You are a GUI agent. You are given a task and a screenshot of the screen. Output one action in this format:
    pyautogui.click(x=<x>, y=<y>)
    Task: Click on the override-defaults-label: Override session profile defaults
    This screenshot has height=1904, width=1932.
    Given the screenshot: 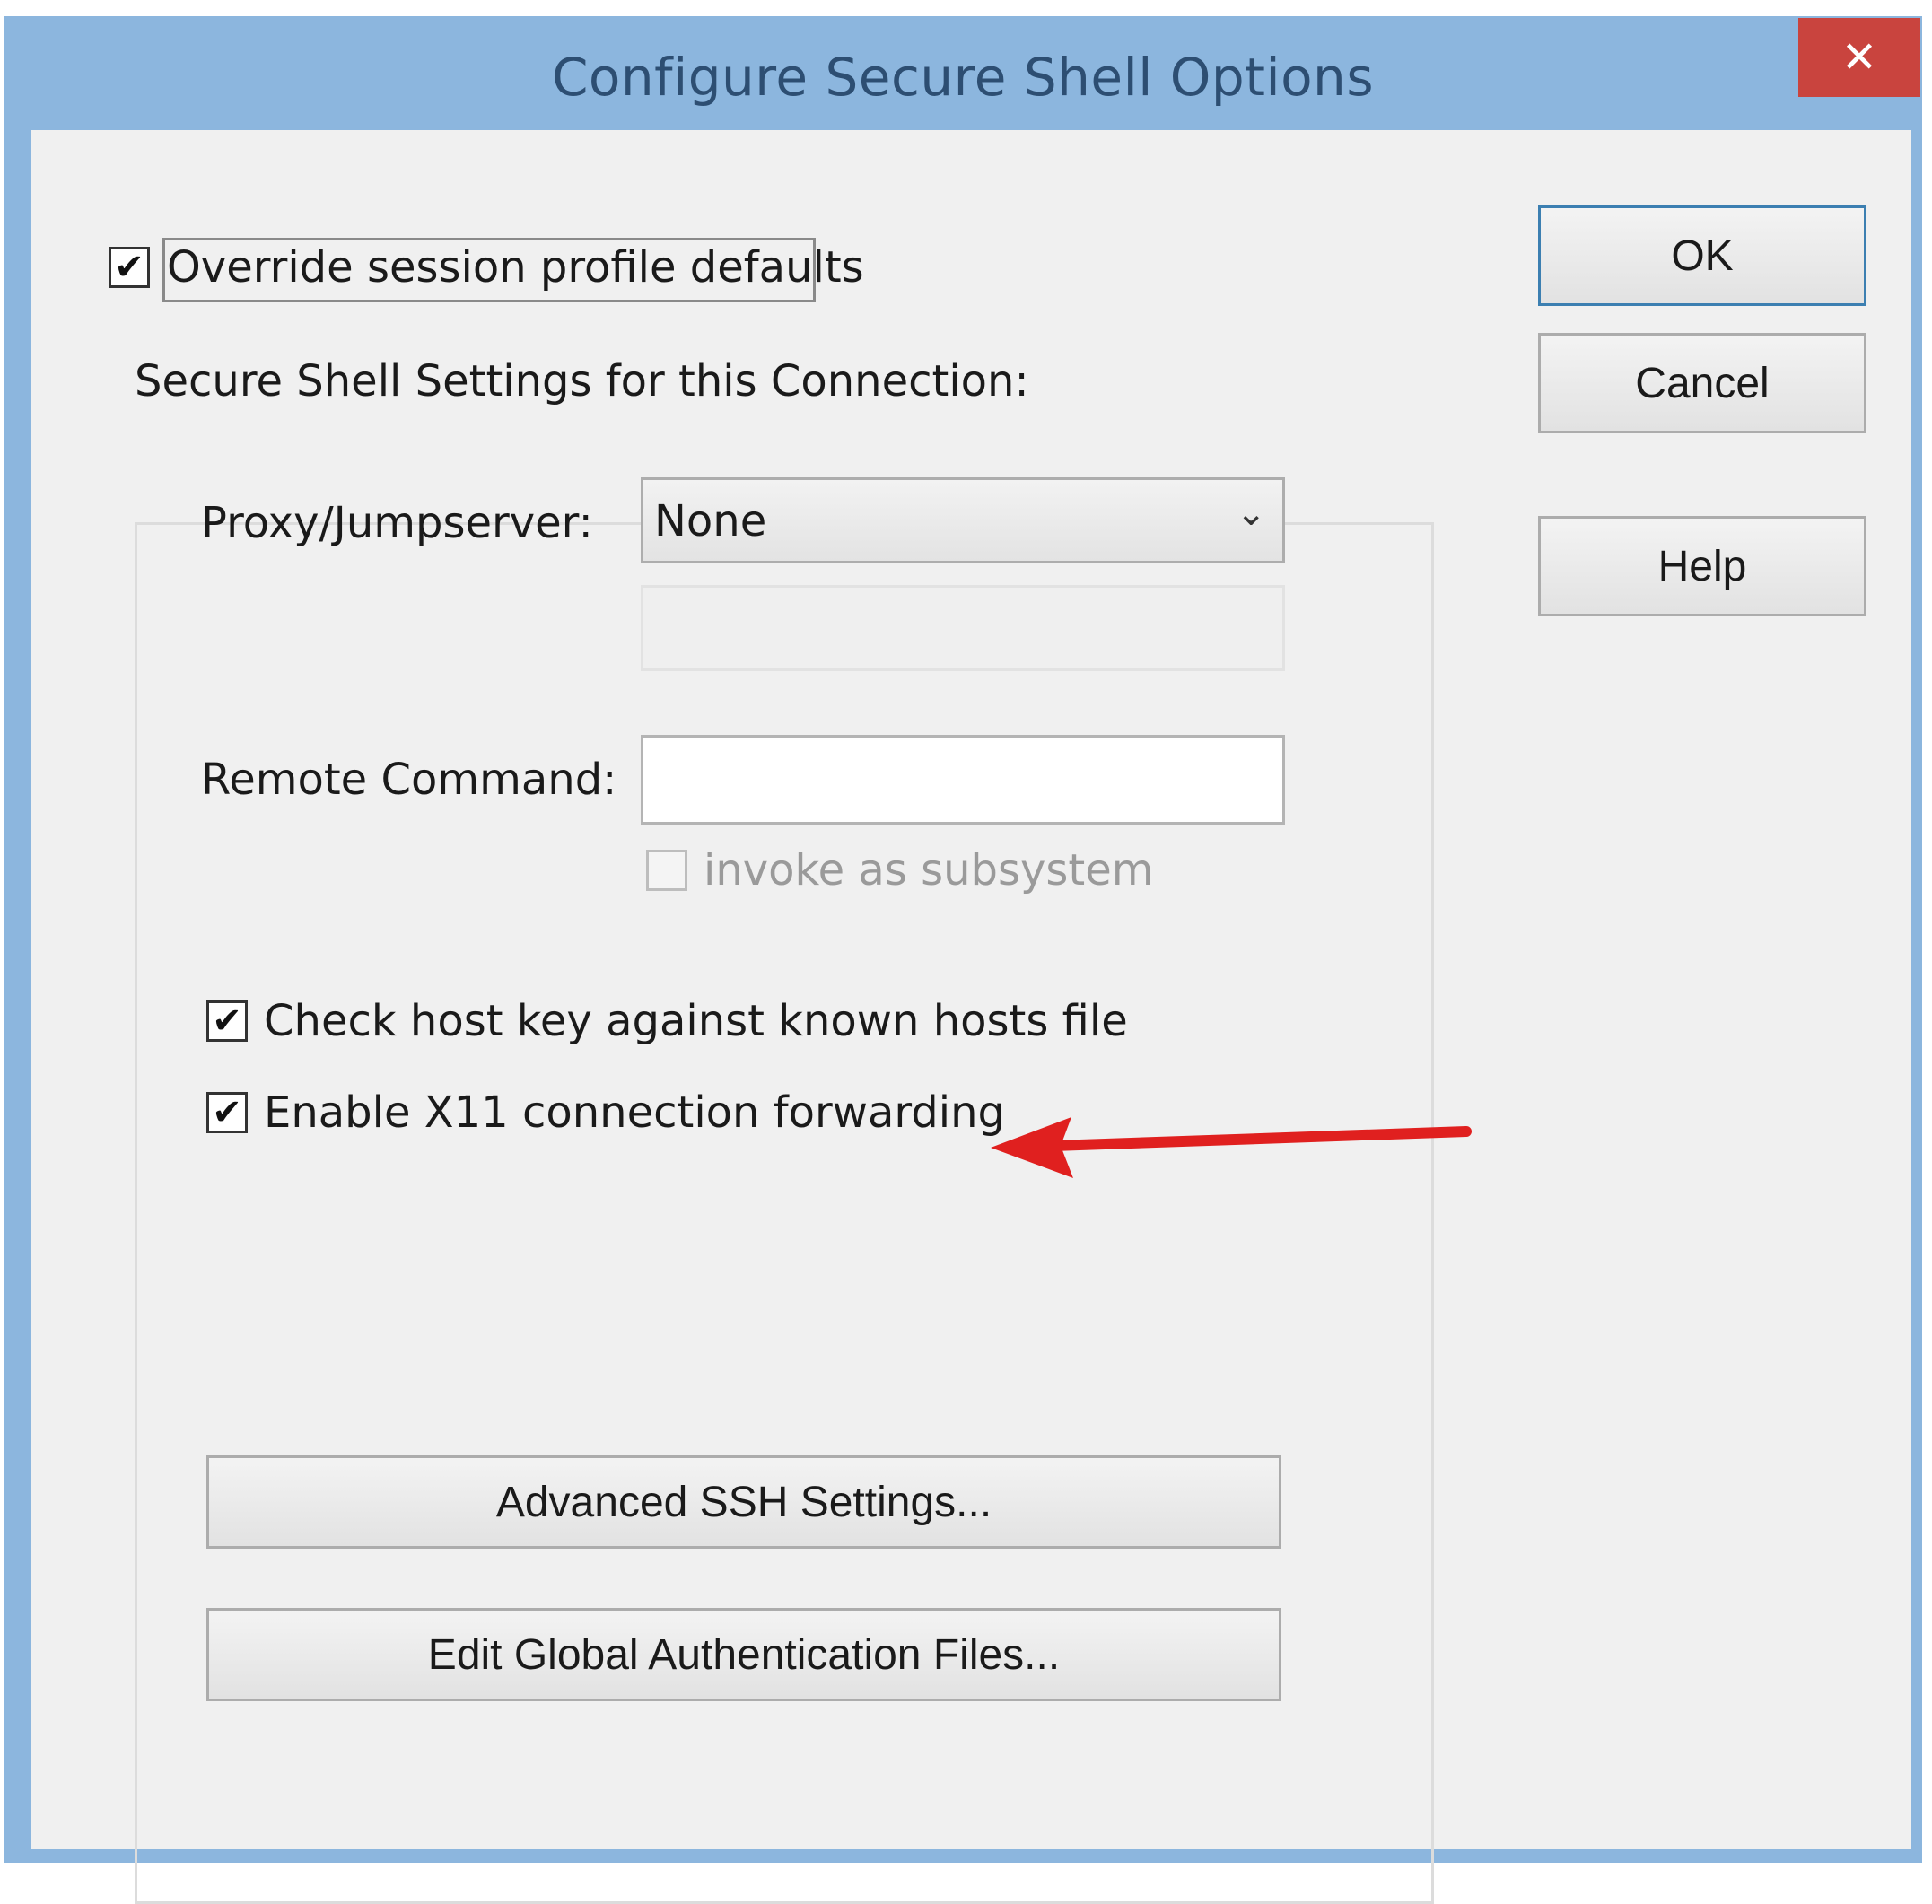 What is the action you would take?
    pyautogui.click(x=516, y=267)
    